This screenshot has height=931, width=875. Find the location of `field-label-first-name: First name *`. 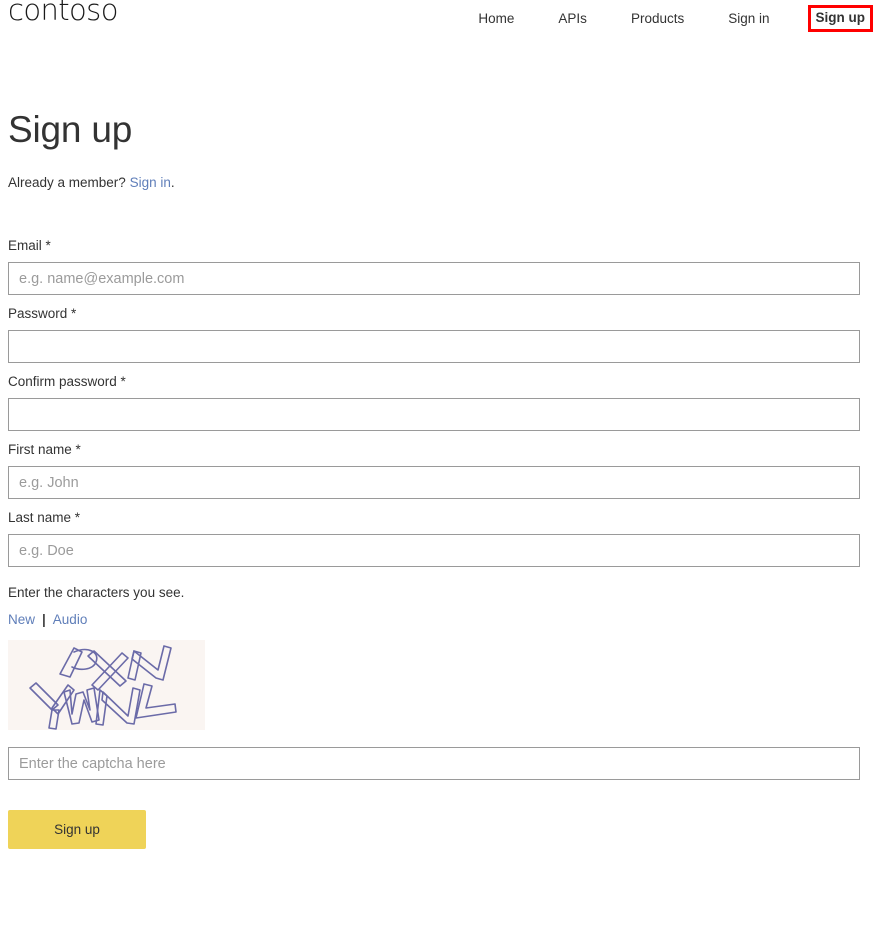

field-label-first-name: First name * is located at coordinates (44, 450).